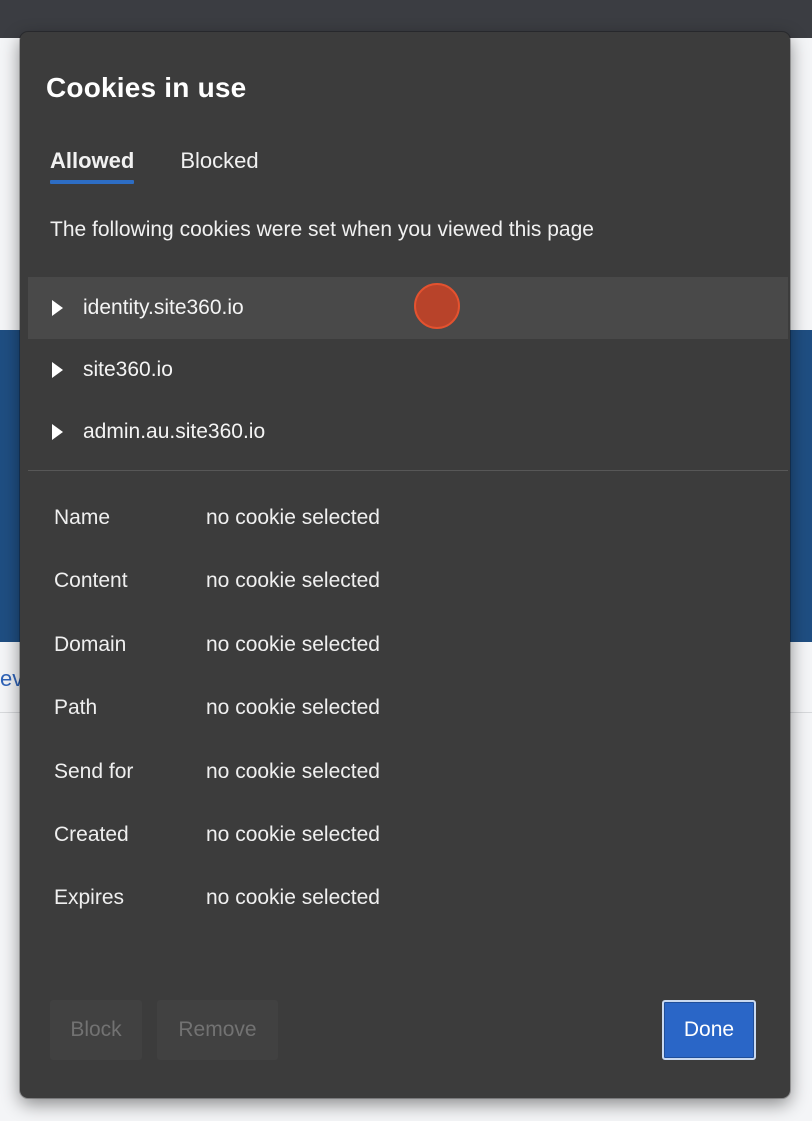 This screenshot has height=1121, width=812. I want to click on detail-key: Expires, so click(89, 898).